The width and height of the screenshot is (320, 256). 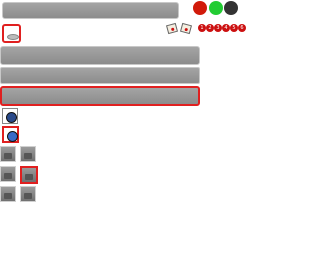 What do you see at coordinates (231, 8) in the screenshot?
I see `minimize-button` at bounding box center [231, 8].